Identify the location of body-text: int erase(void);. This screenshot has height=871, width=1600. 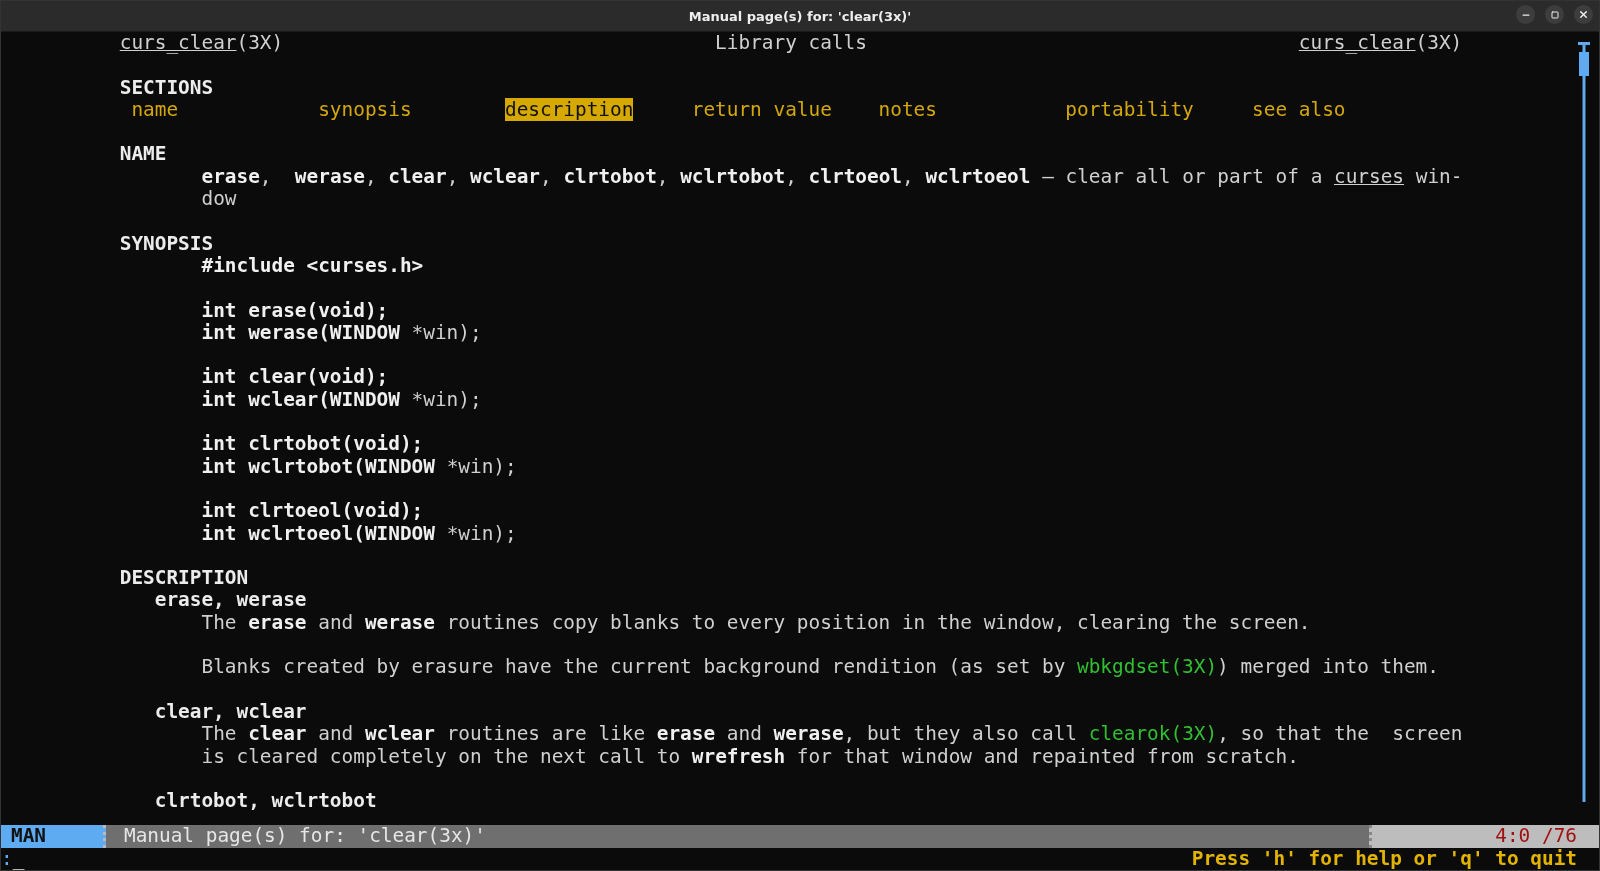
(295, 310).